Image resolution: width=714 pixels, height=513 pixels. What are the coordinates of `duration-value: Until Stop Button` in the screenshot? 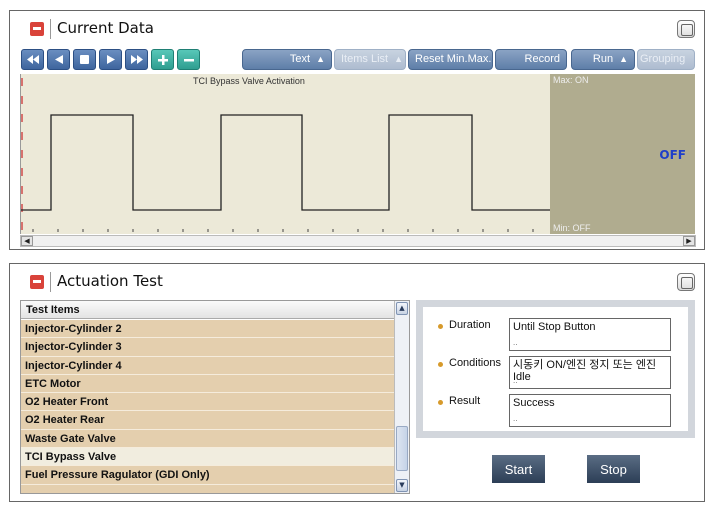 It's located at (554, 327).